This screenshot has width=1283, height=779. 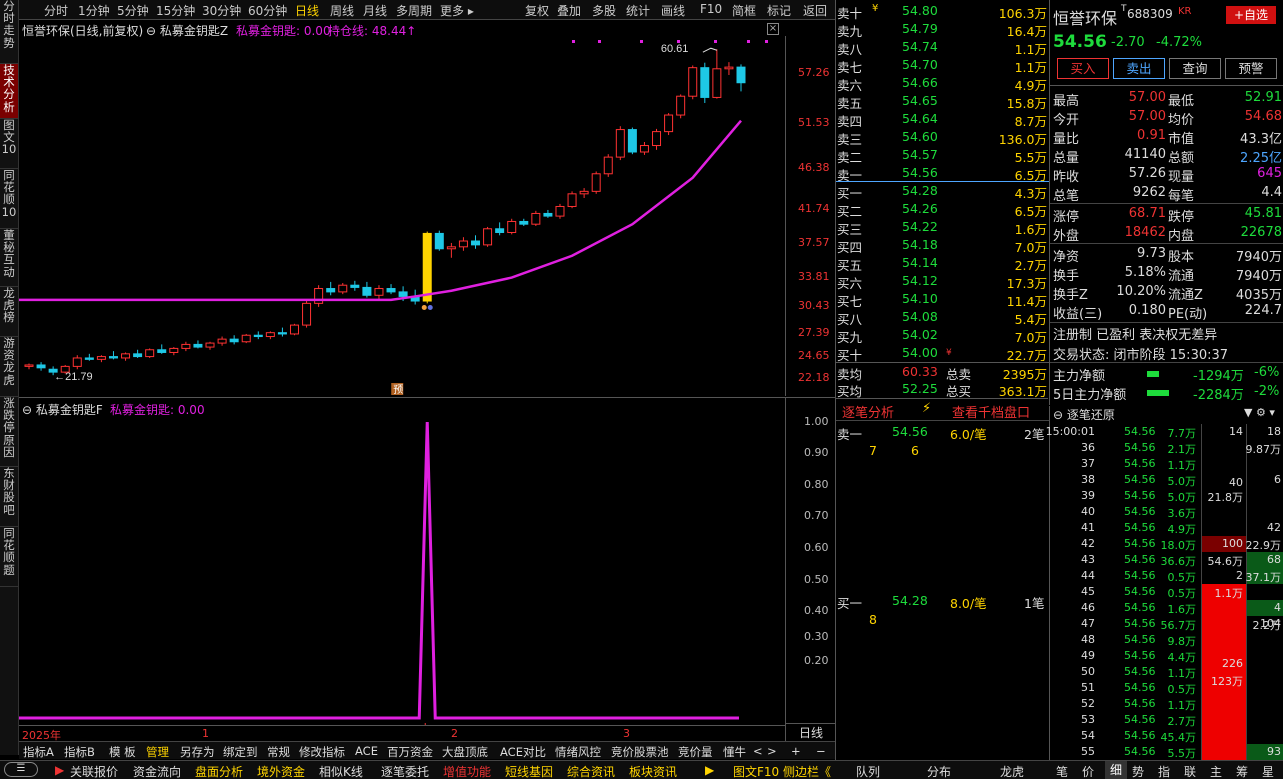 What do you see at coordinates (56, 10) in the screenshot?
I see `tab-intraday: 分时` at bounding box center [56, 10].